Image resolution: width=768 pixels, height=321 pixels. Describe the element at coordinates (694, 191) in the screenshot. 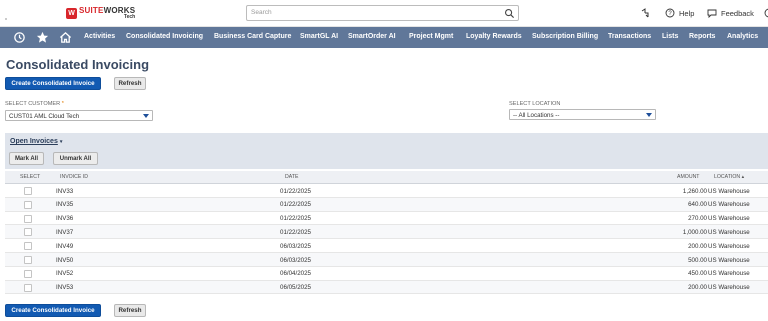

I see `amount-cell: 1,260.00` at that location.